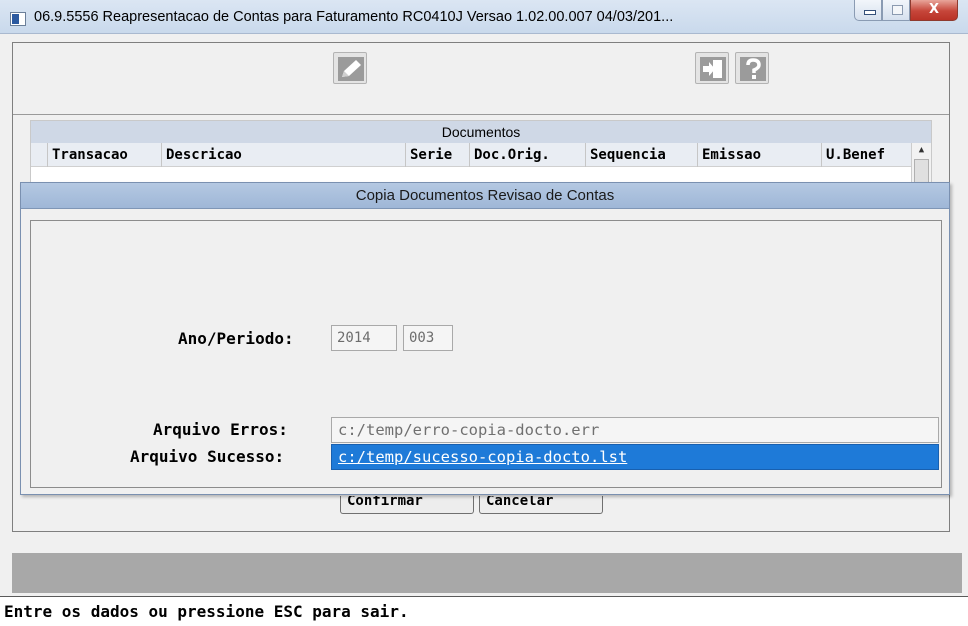 This screenshot has height=626, width=968. What do you see at coordinates (236, 338) in the screenshot?
I see `ano-periodo-label: Ano/Periodo:` at bounding box center [236, 338].